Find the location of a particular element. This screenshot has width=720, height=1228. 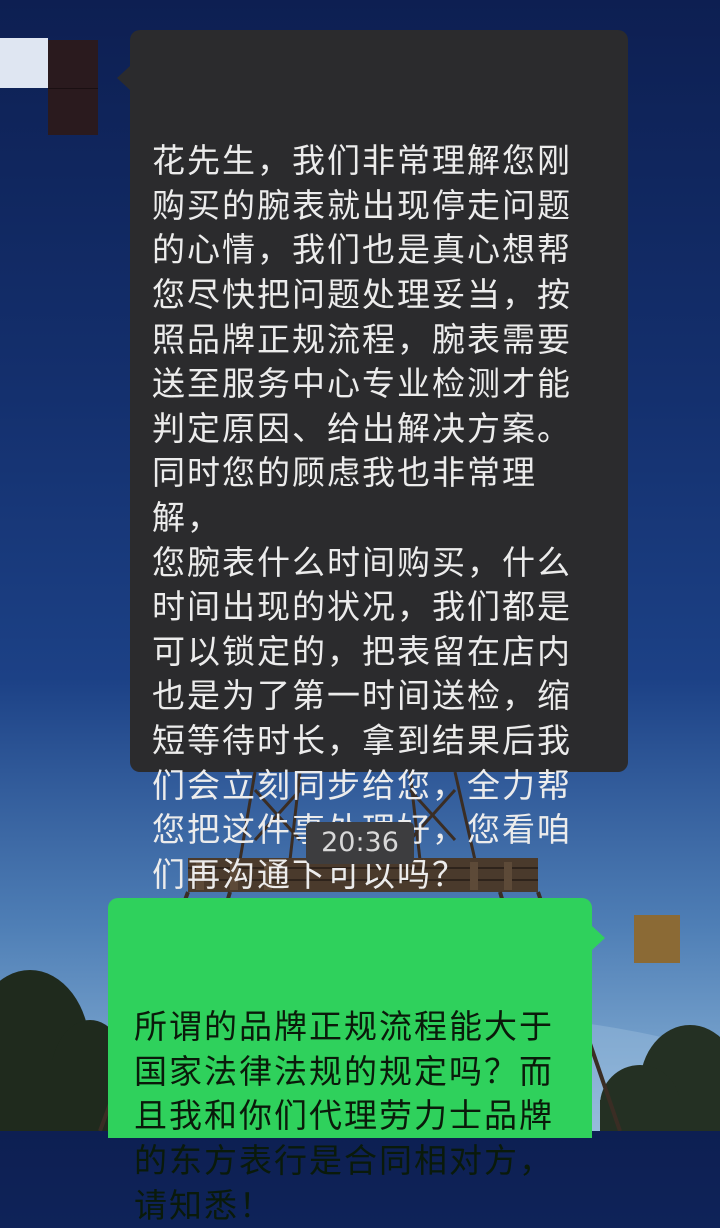

message-timestamp: 20:36 is located at coordinates (360, 843).